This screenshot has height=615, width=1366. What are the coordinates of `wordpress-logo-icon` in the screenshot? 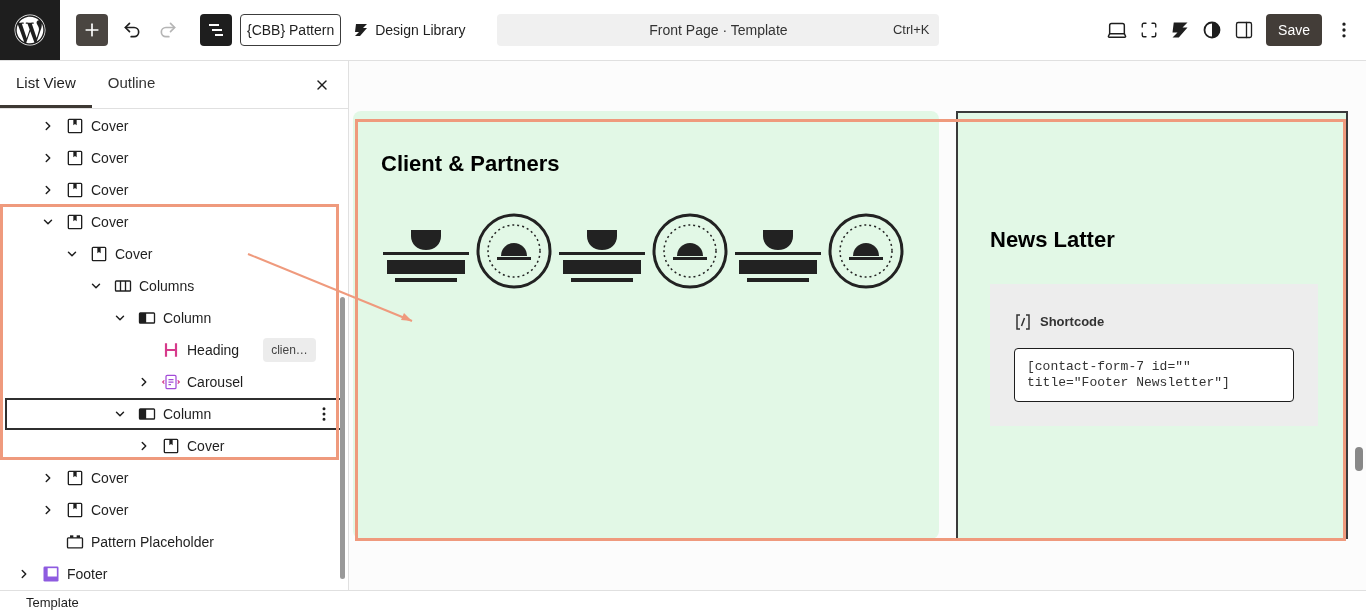 It's located at (30, 30).